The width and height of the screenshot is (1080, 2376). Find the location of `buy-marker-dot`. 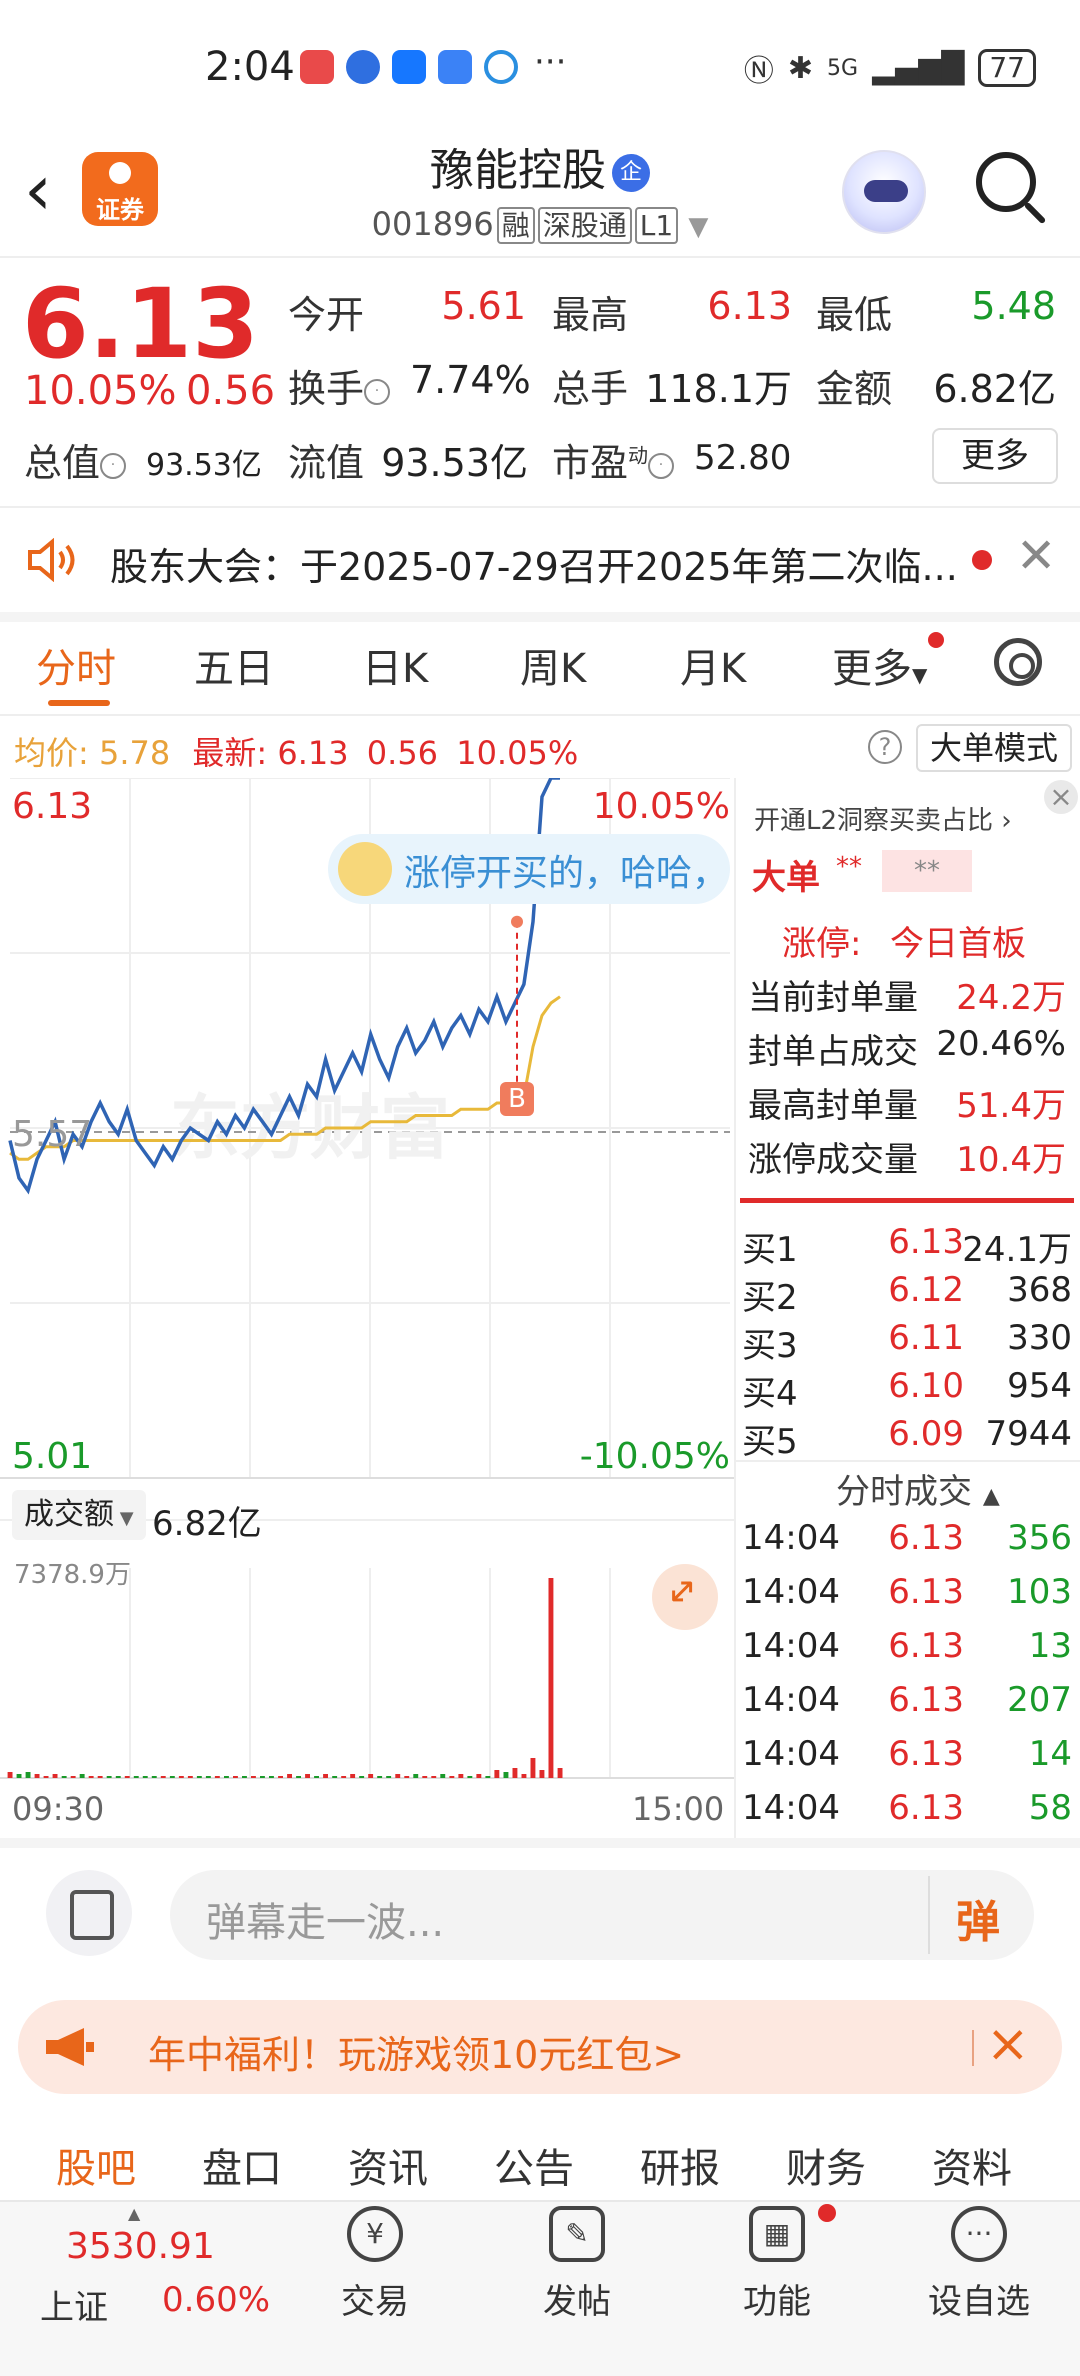

buy-marker-dot is located at coordinates (517, 921).